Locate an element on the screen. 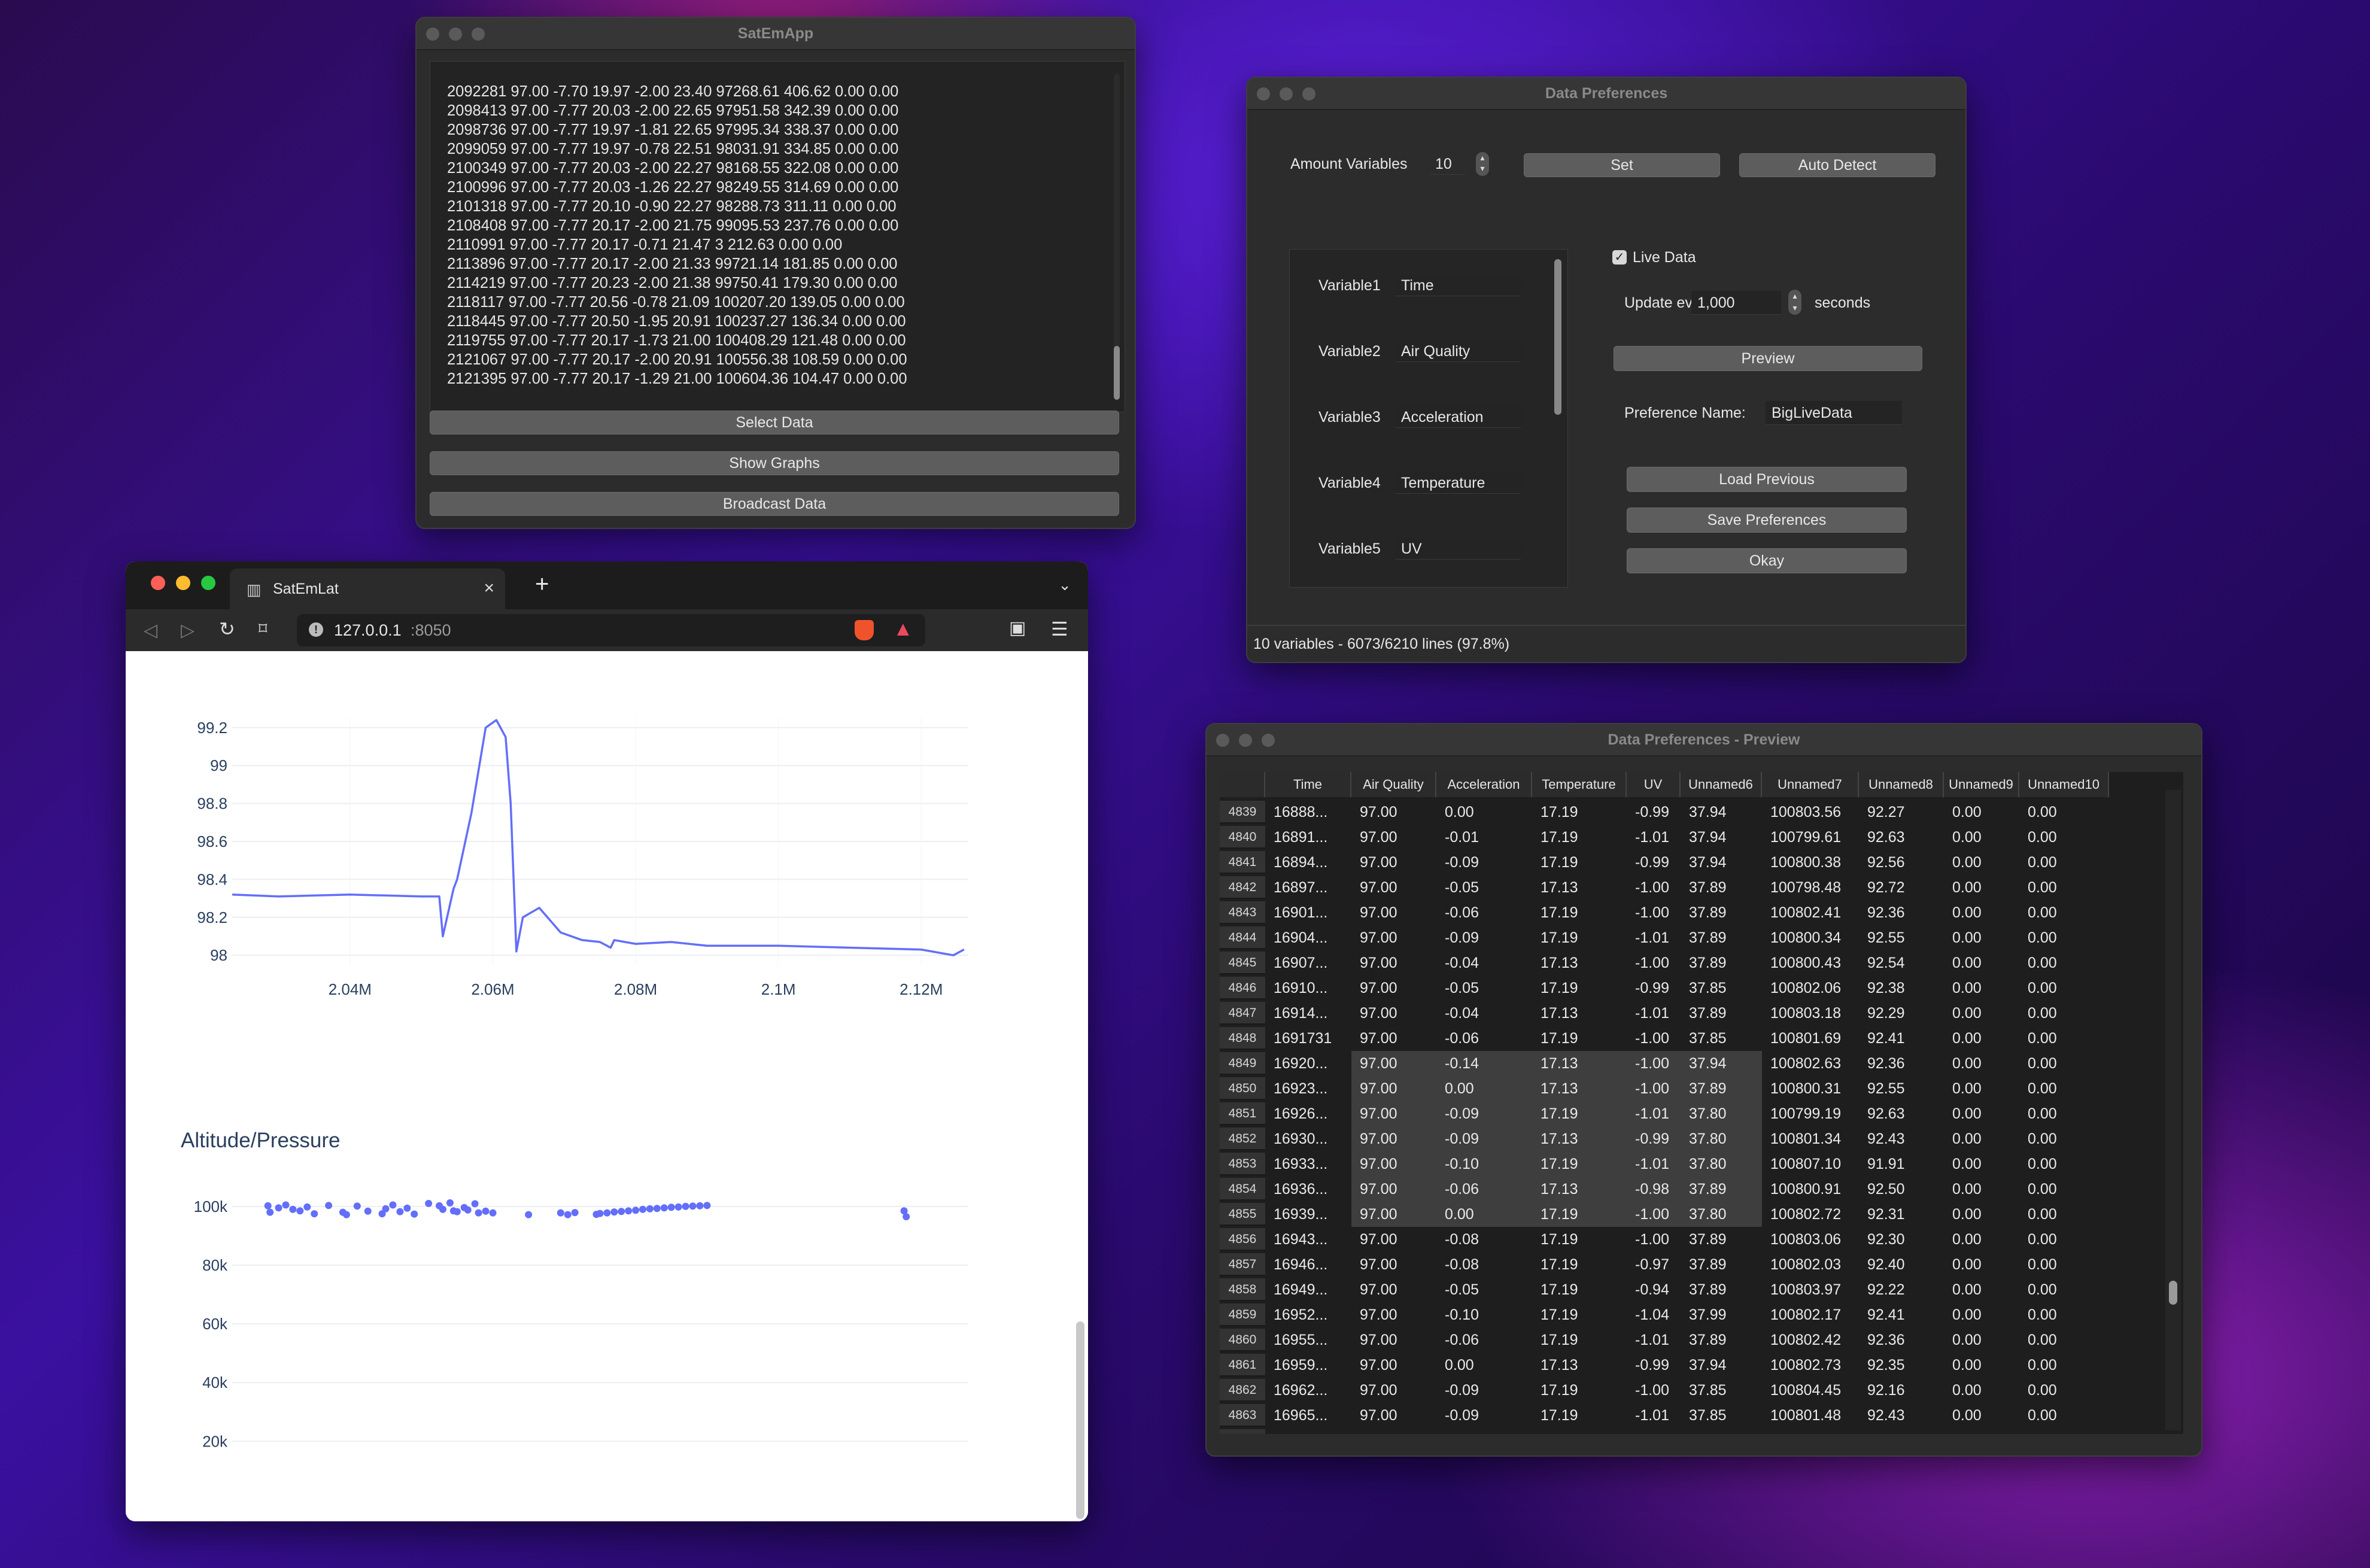  row-header: 4845 is located at coordinates (1242, 963).